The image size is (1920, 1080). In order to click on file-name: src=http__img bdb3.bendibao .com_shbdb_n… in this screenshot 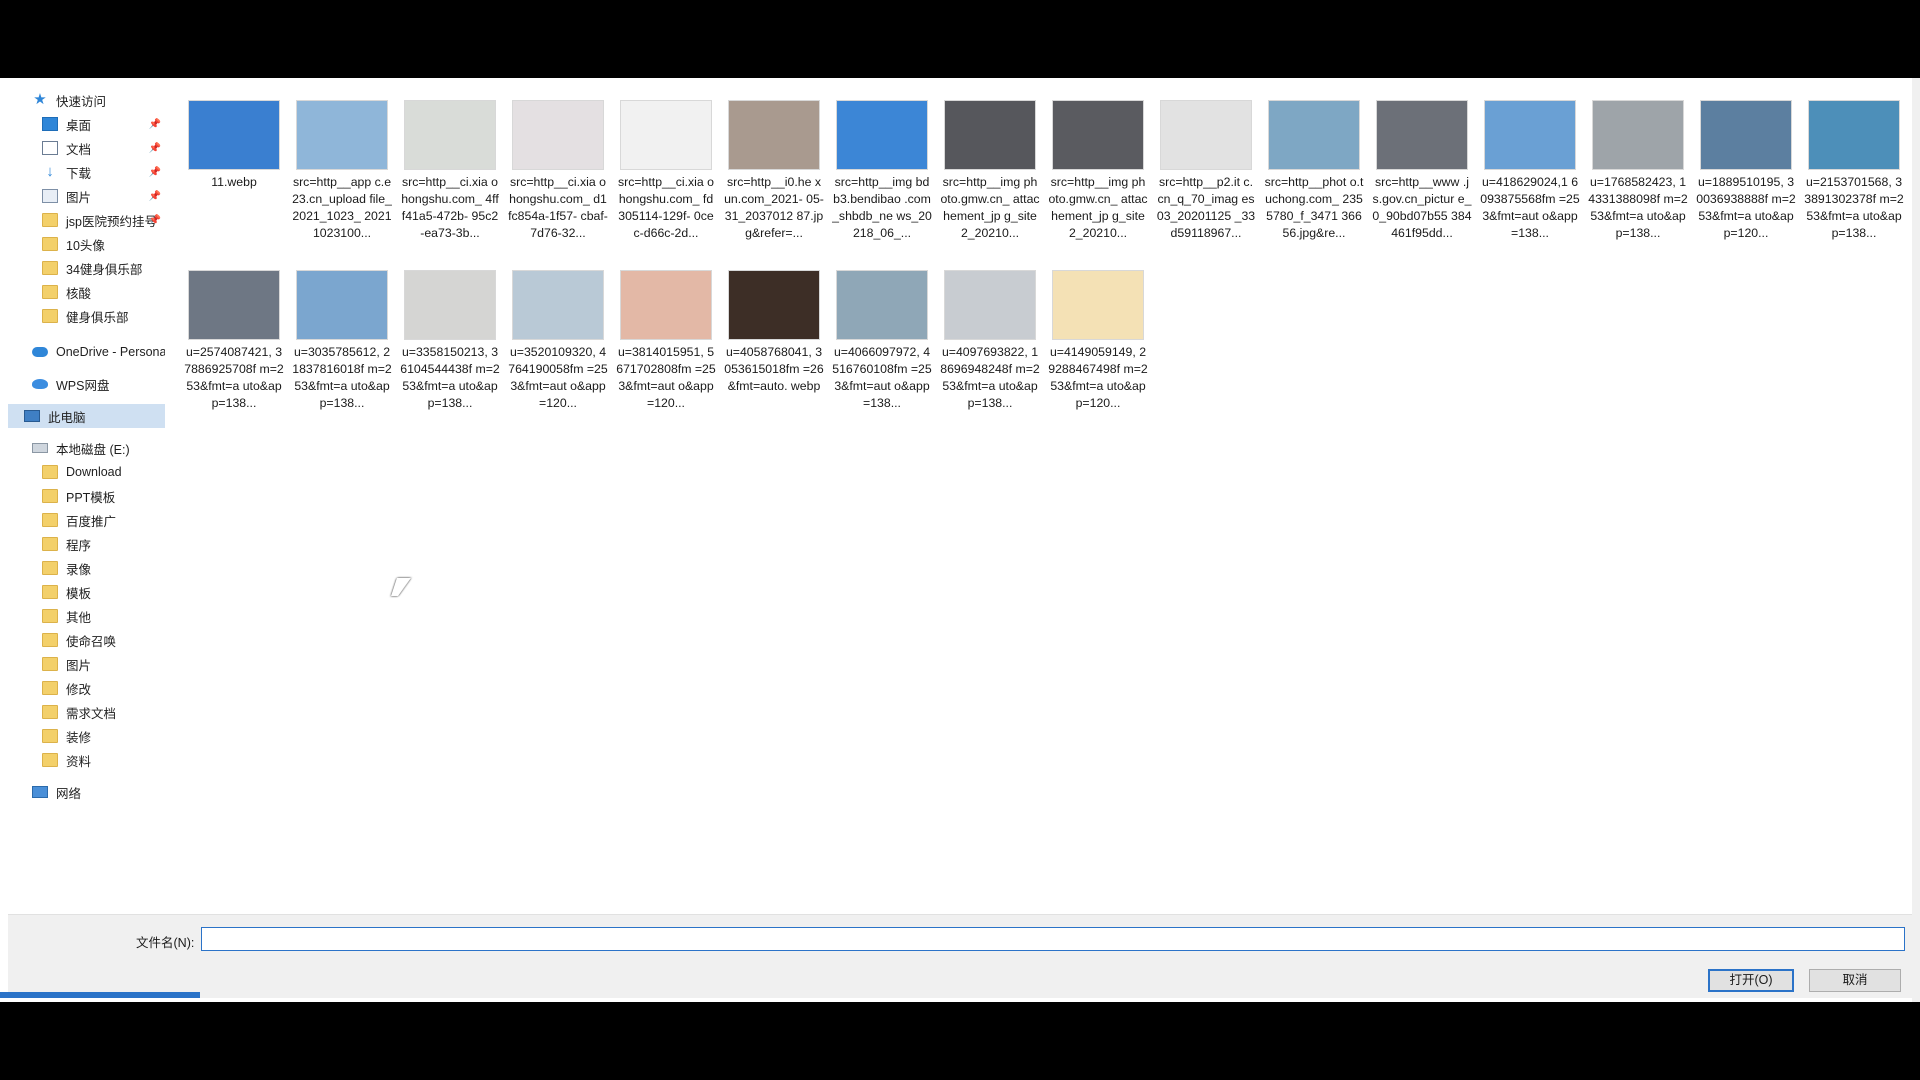, I will do `click(882, 207)`.